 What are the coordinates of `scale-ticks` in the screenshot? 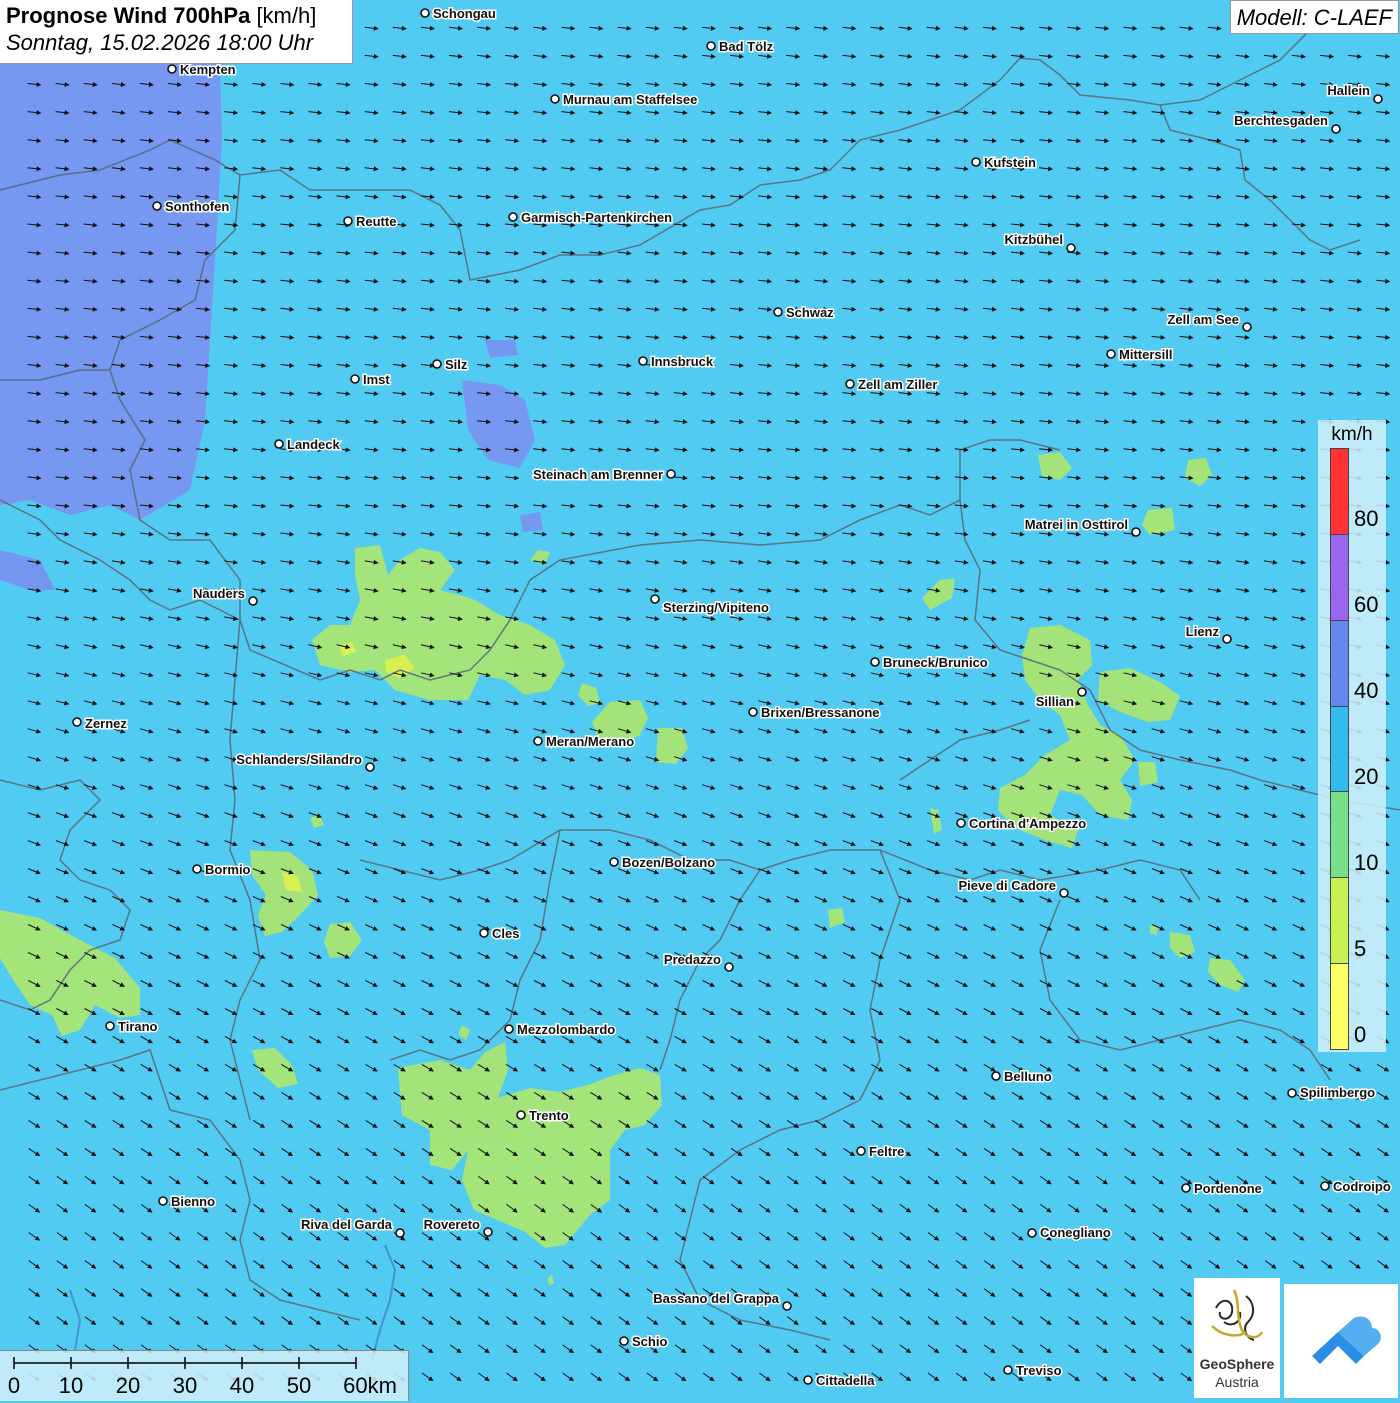 It's located at (204, 1362).